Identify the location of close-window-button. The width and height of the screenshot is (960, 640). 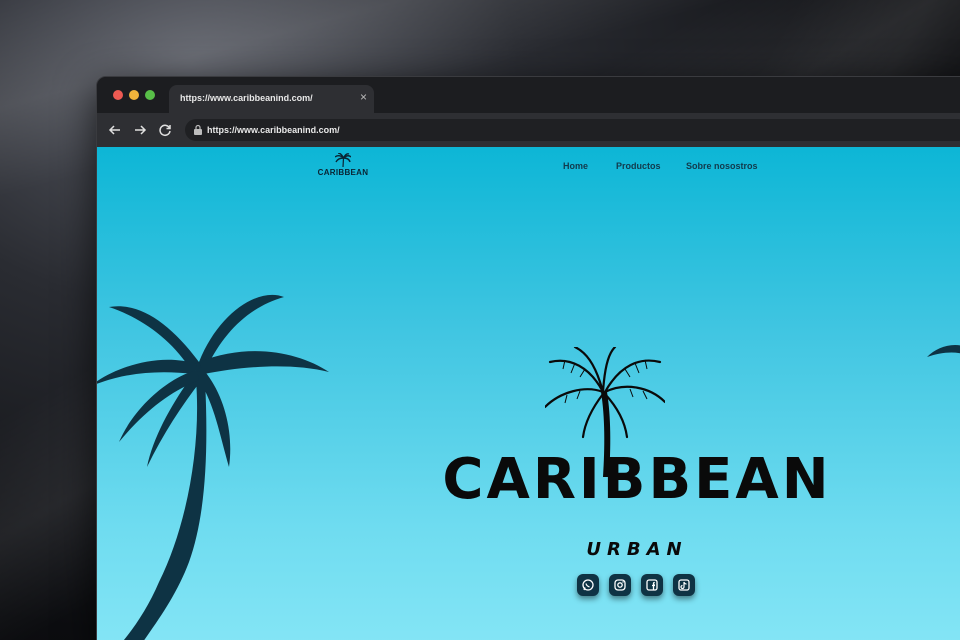
(118, 95).